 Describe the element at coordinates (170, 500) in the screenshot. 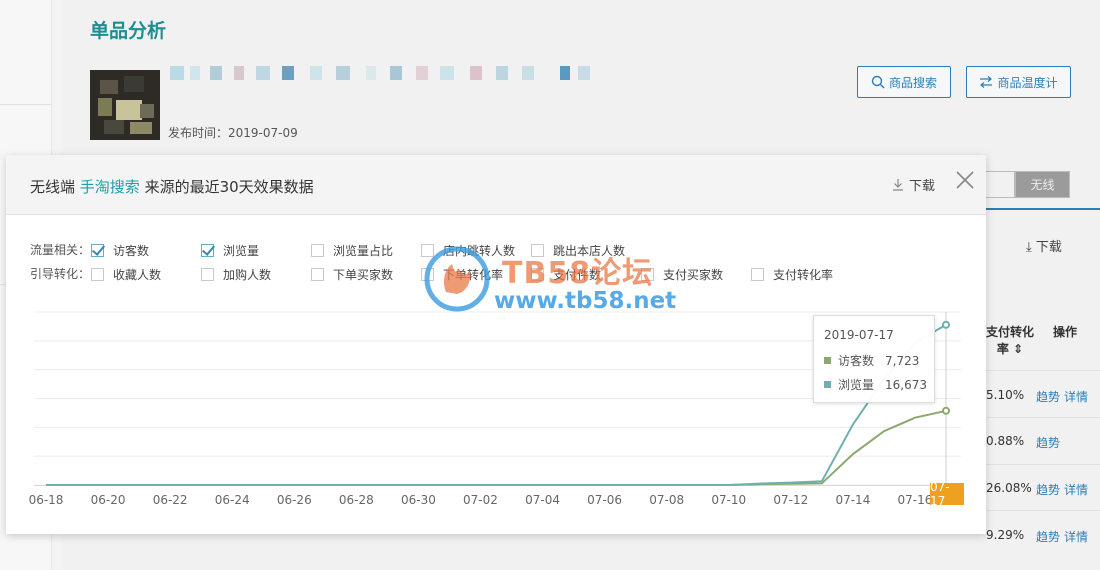

I see `x-tick-label: 06-22` at that location.